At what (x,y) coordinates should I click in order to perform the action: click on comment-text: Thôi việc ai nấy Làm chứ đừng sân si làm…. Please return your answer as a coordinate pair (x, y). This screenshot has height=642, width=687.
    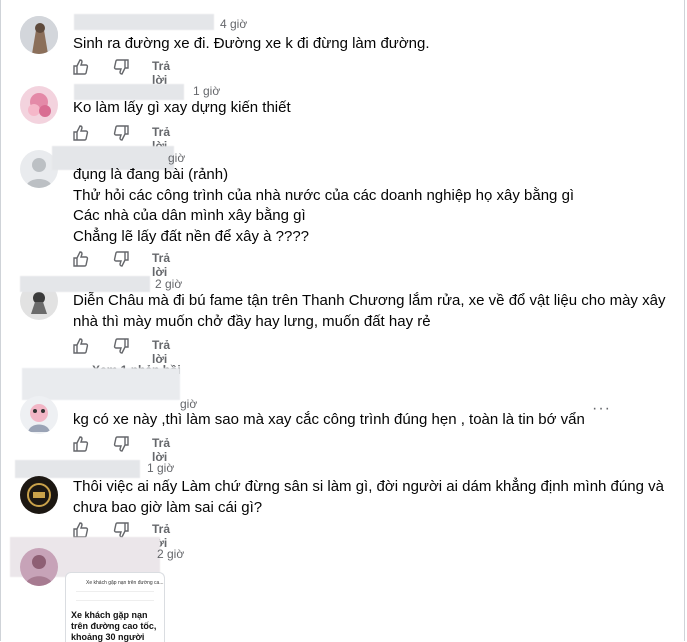
    Looking at the image, I should click on (368, 486).